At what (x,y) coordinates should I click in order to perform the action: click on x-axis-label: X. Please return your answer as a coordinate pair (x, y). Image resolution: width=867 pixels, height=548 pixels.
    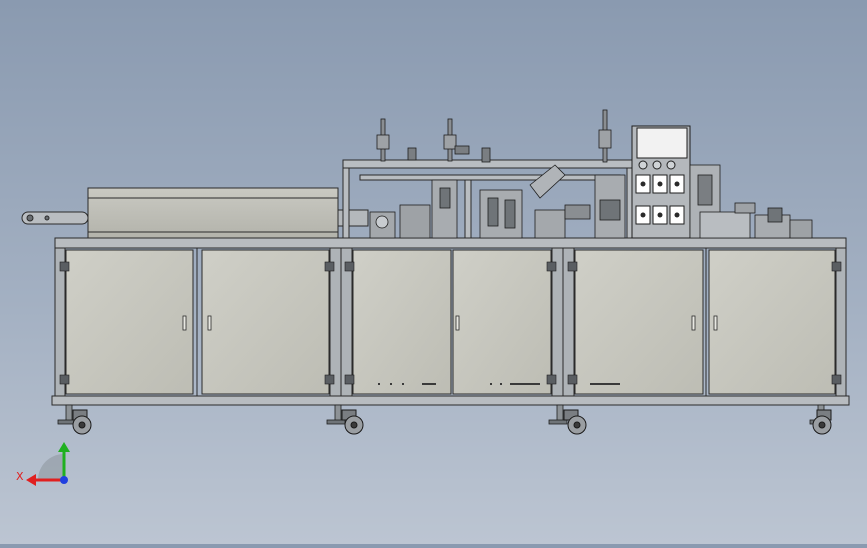
    Looking at the image, I should click on (20, 476).